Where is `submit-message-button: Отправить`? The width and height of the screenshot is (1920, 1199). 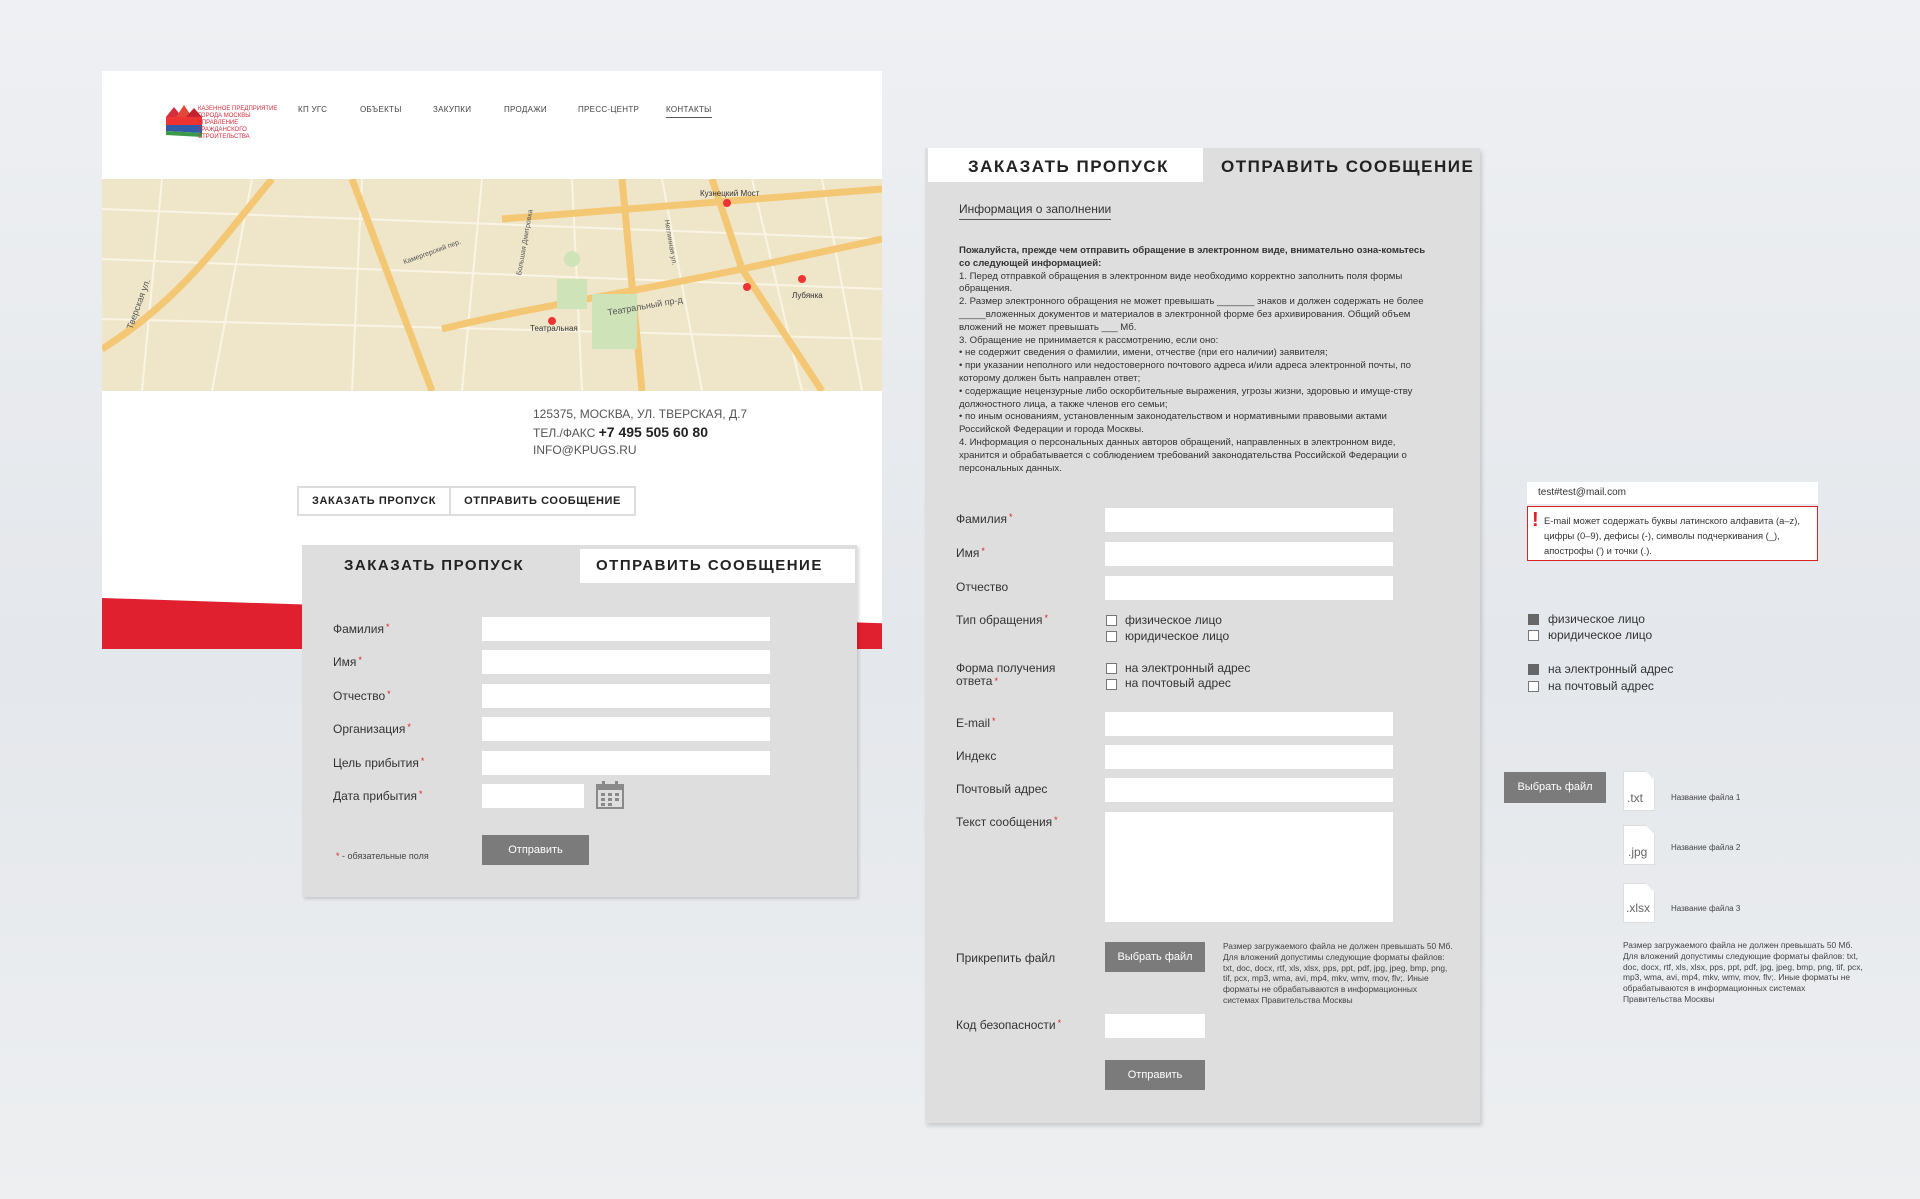 submit-message-button: Отправить is located at coordinates (1155, 1075).